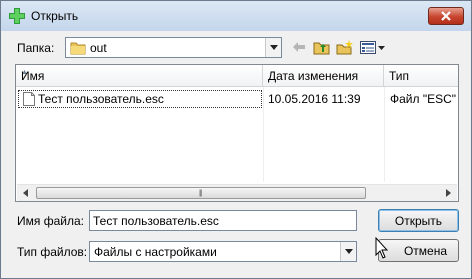 The width and height of the screenshot is (472, 279). What do you see at coordinates (423, 99) in the screenshot?
I see `file-type: Файл "ESC"` at bounding box center [423, 99].